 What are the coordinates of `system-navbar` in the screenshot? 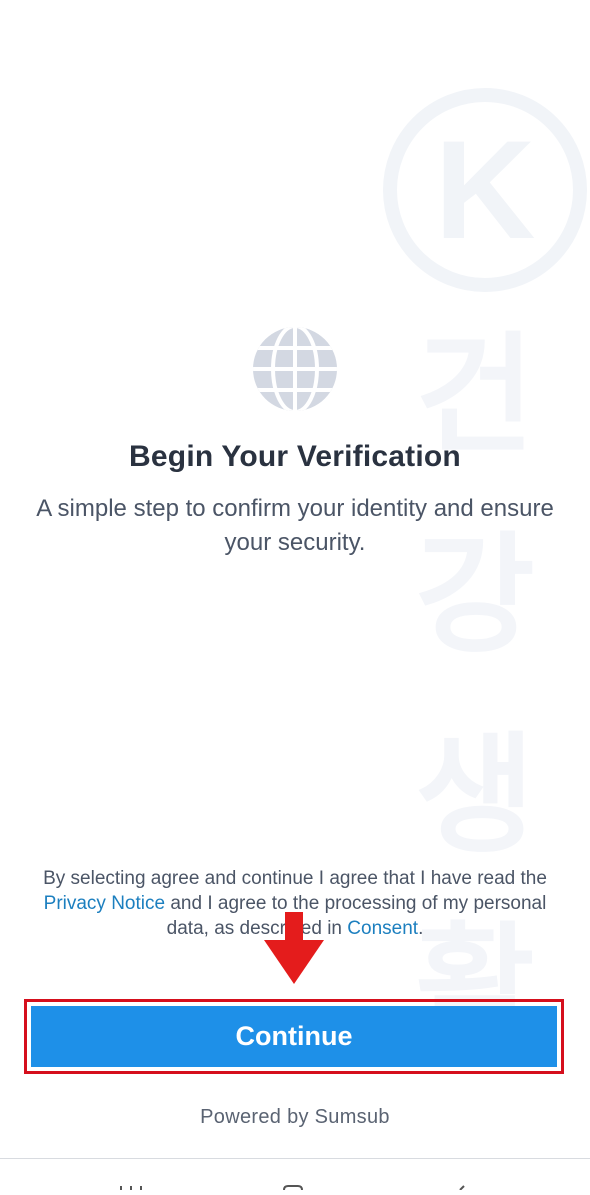 It's located at (295, 1175).